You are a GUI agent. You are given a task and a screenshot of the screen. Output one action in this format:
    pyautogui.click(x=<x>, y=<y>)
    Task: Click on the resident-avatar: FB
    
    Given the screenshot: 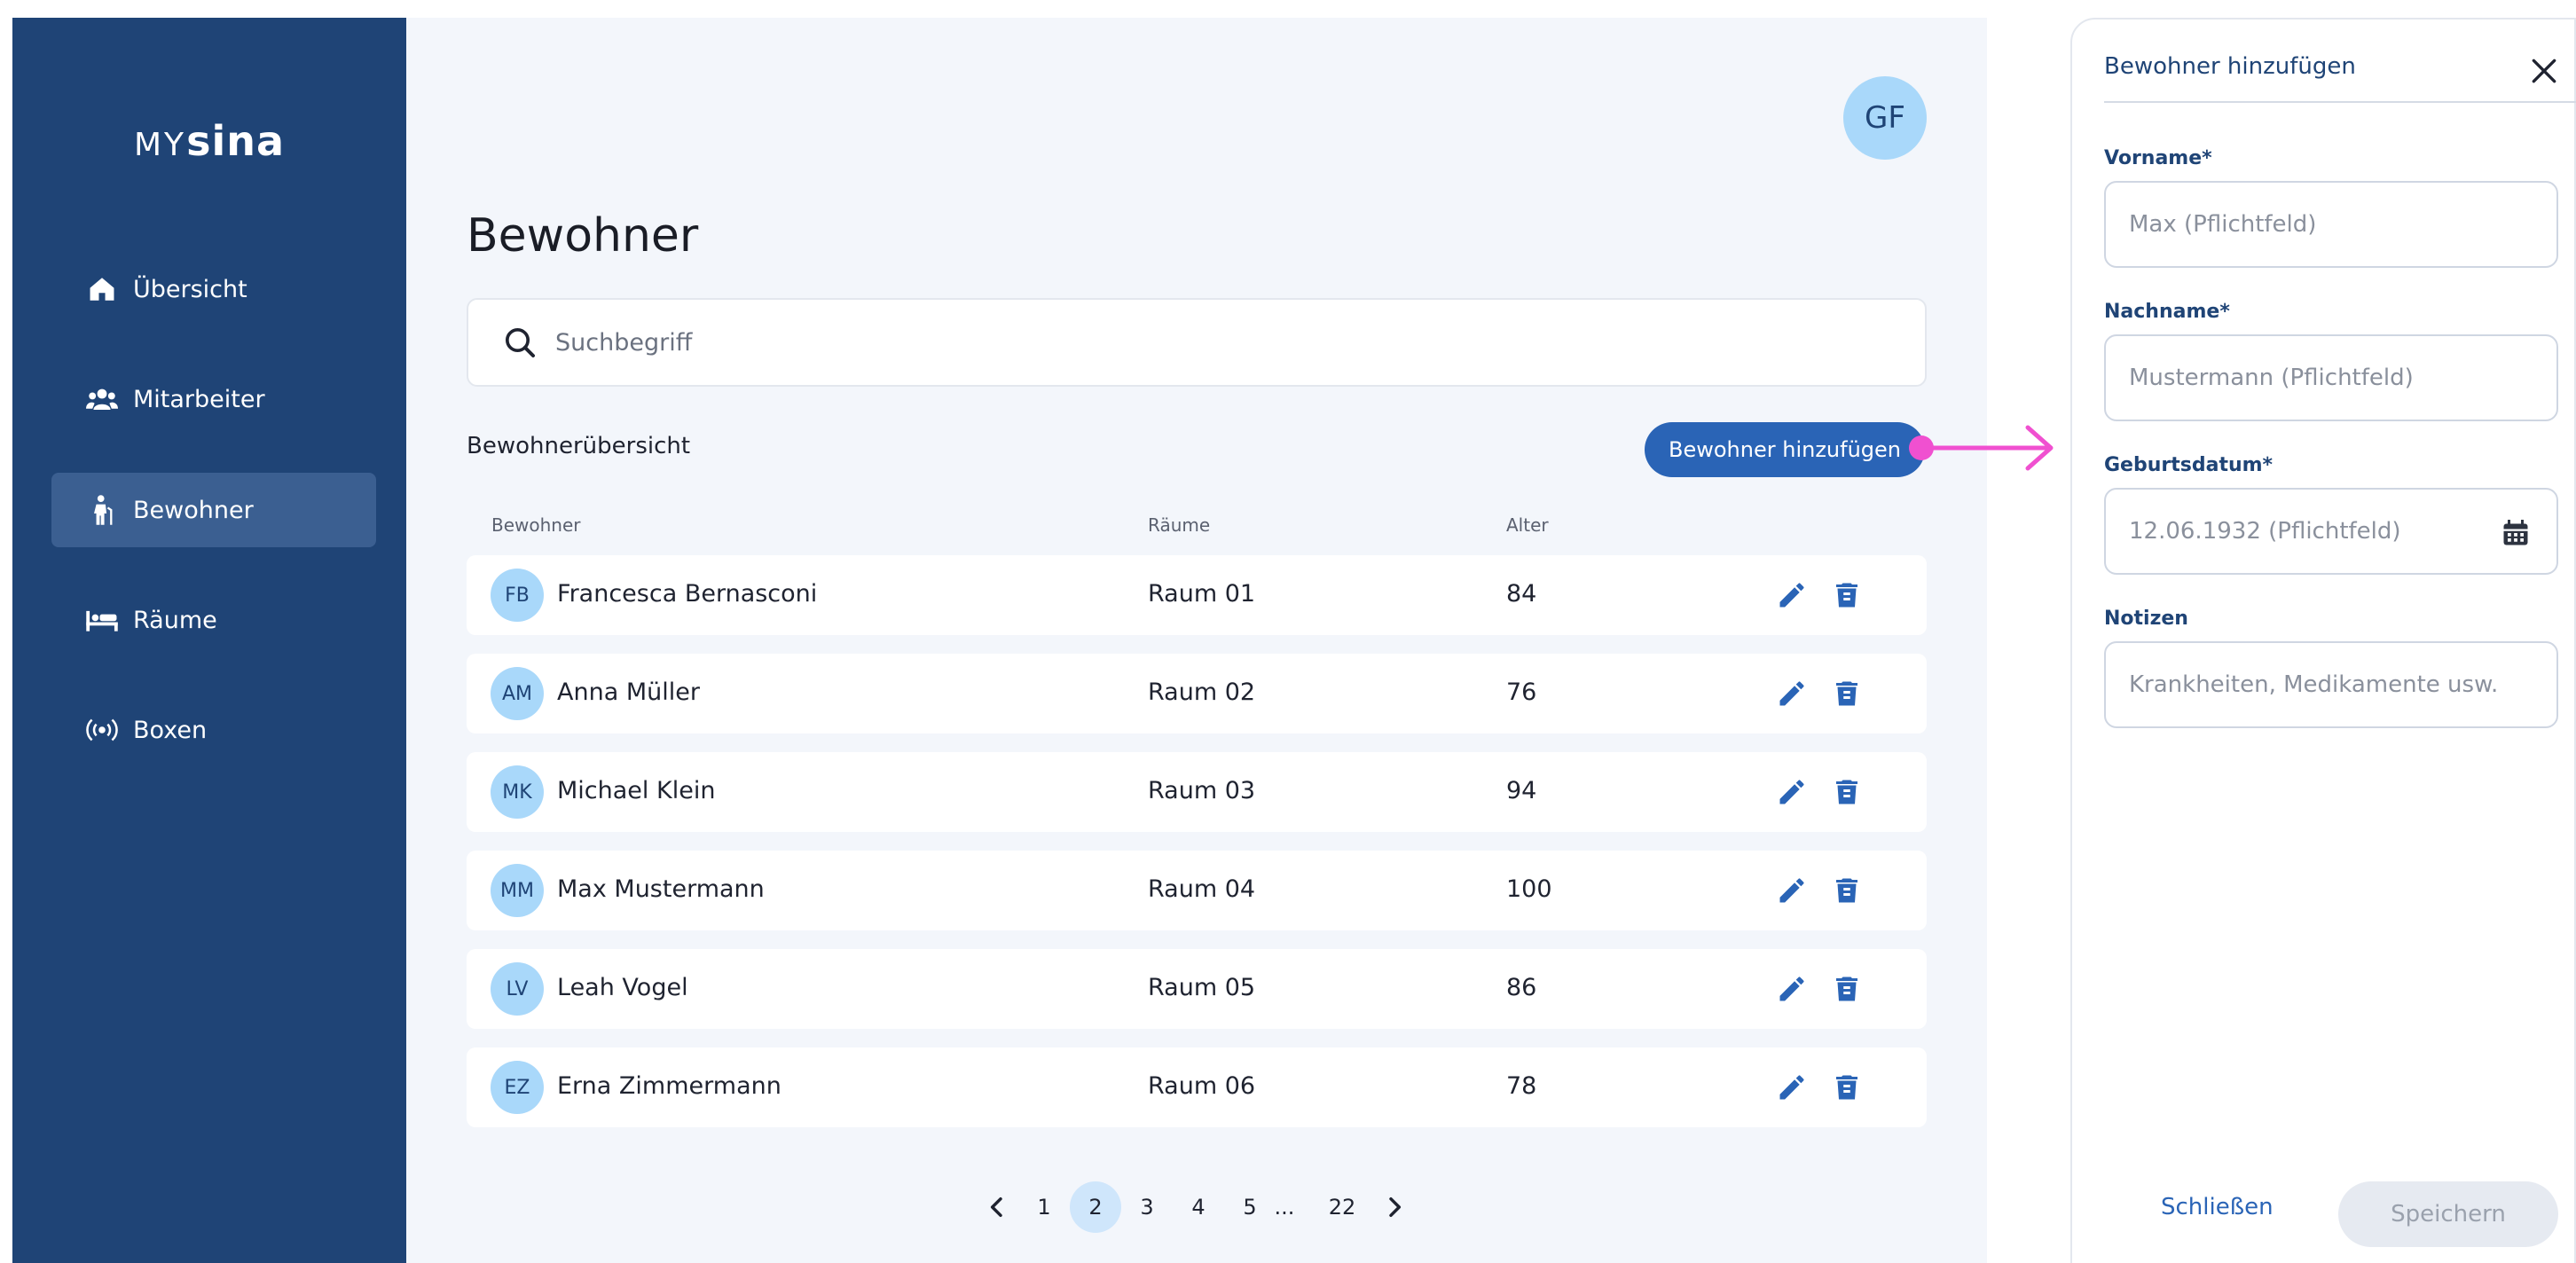 What is the action you would take?
    pyautogui.click(x=517, y=595)
    